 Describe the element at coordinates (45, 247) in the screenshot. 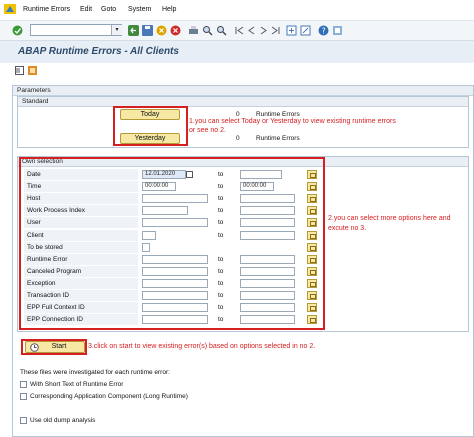

I see `selection-label: To be stored` at that location.